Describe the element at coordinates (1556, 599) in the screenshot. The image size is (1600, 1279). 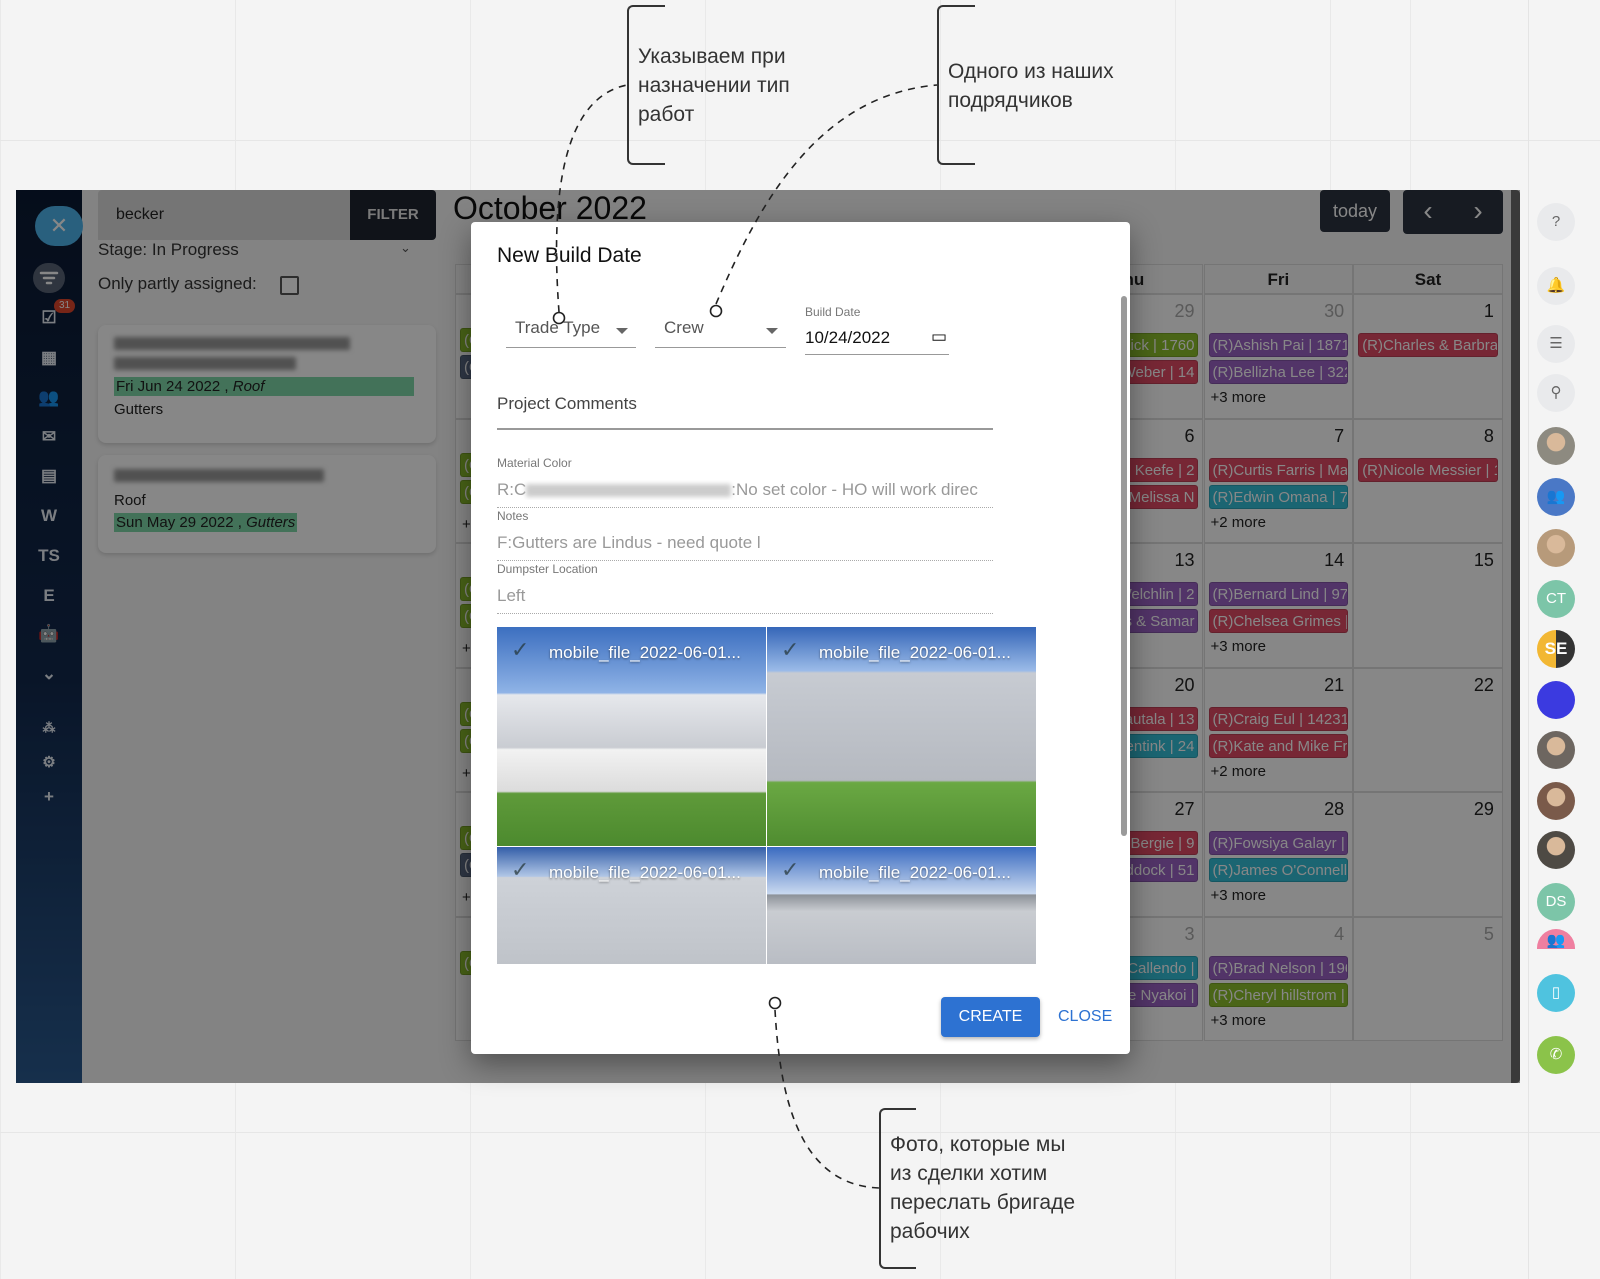
I see `avatar-ct: CT` at that location.